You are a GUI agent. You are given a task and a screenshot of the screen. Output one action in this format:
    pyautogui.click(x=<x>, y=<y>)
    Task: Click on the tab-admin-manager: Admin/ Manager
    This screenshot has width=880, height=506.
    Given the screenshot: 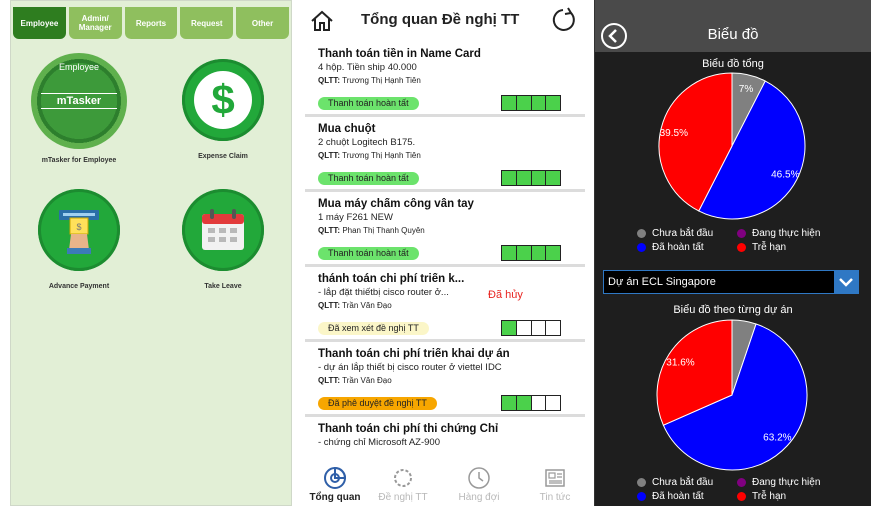 What is the action you would take?
    pyautogui.click(x=95, y=23)
    